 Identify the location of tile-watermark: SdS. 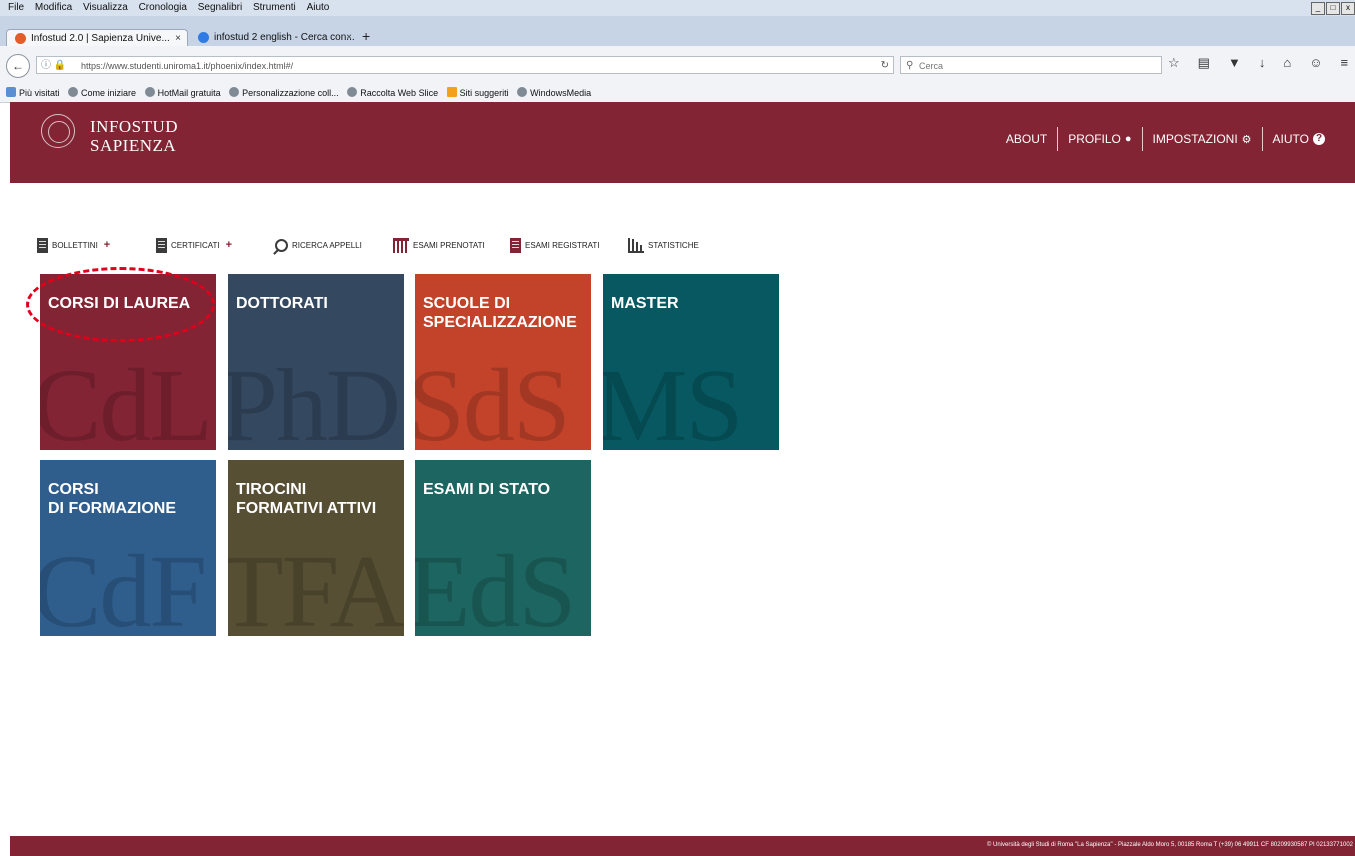
(493, 399).